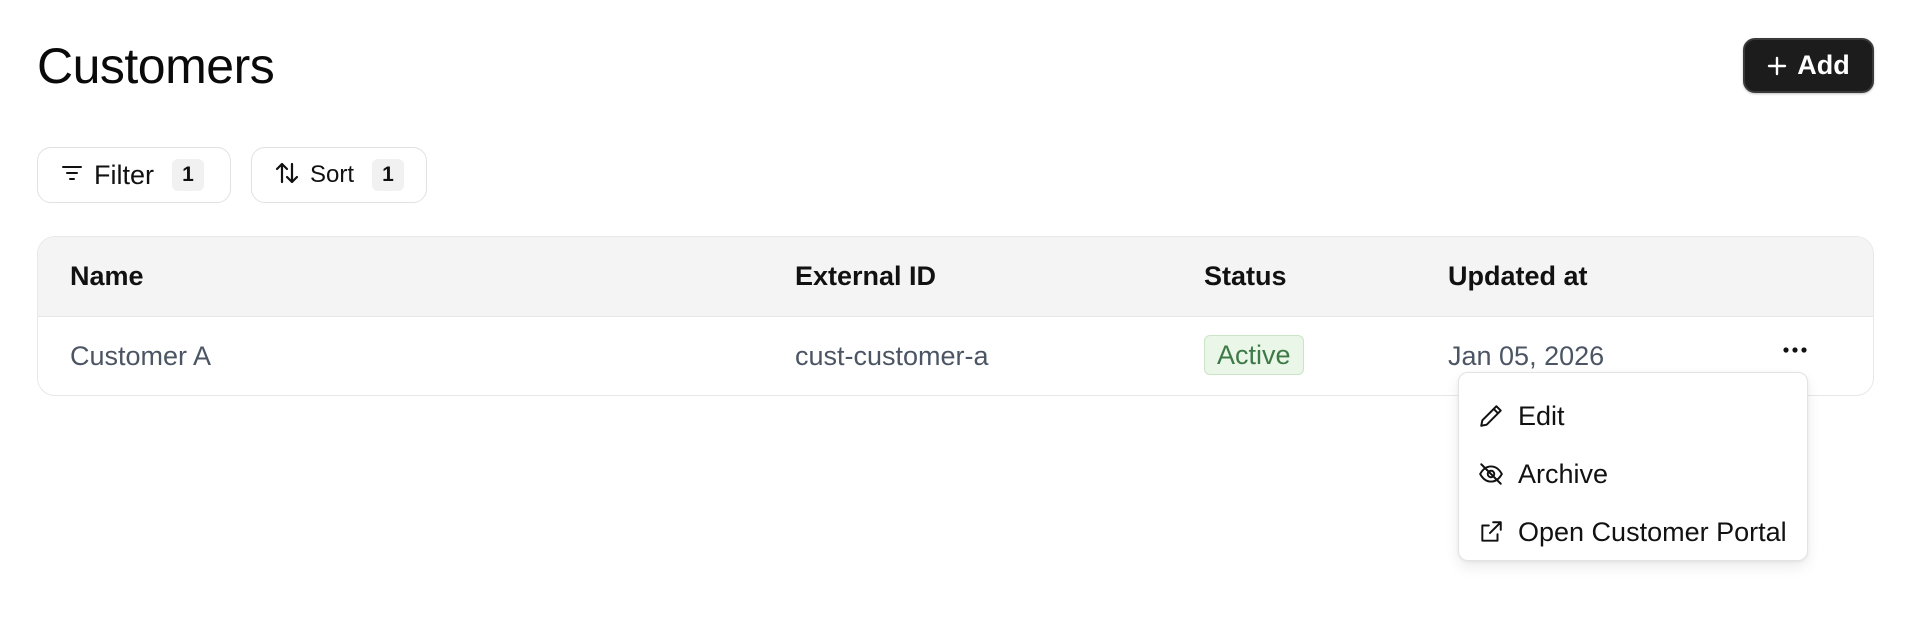 Image resolution: width=1932 pixels, height=632 pixels. What do you see at coordinates (955, 277) in the screenshot?
I see `table-header: Name External ID Status Updated at` at bounding box center [955, 277].